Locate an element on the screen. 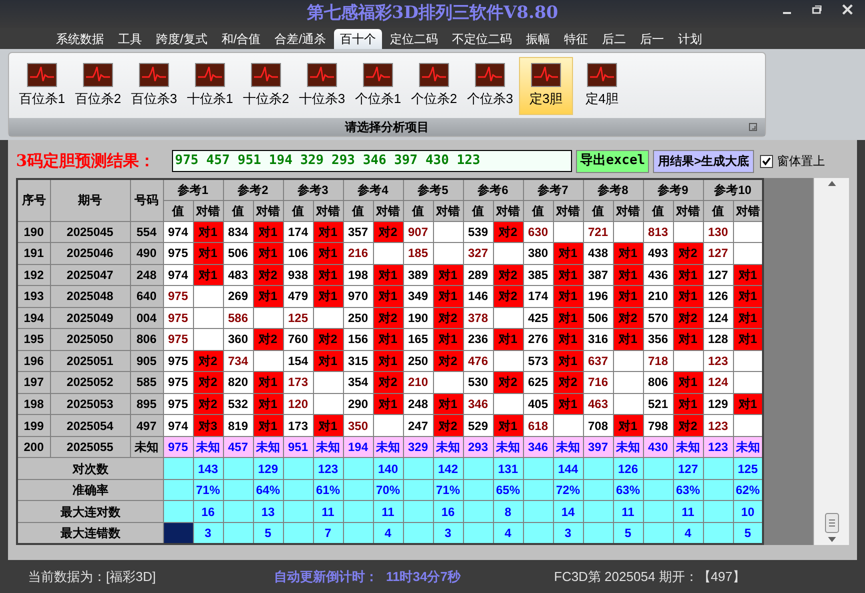 The width and height of the screenshot is (865, 593). ribbon-button: 百位杀1 is located at coordinates (42, 85).